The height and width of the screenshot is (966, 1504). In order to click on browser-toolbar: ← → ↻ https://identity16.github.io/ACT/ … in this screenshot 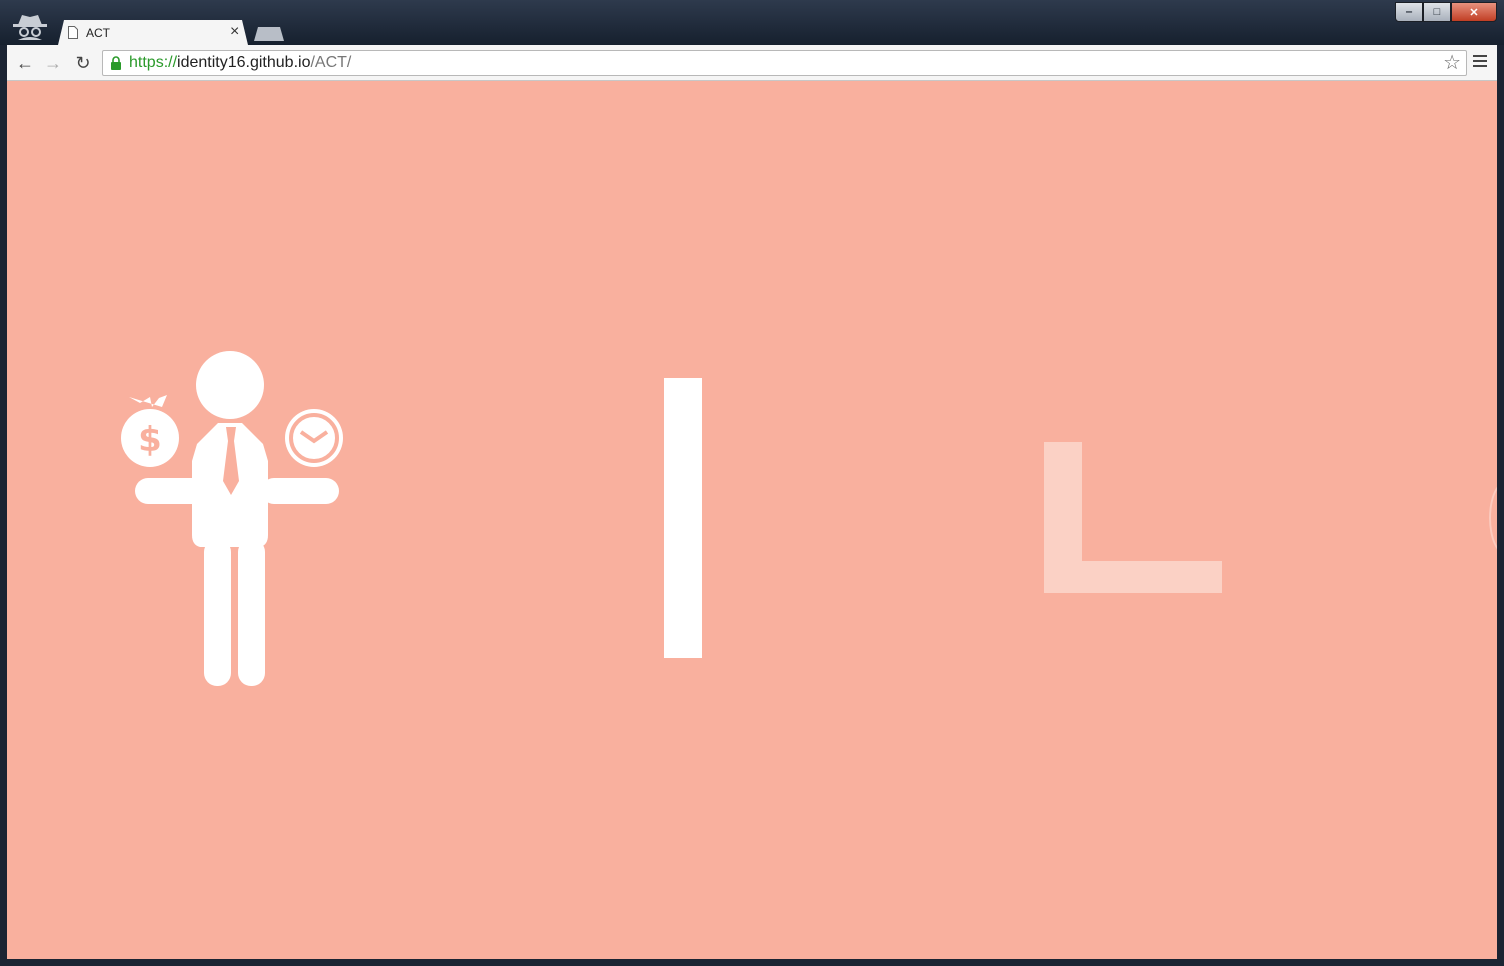, I will do `click(752, 63)`.